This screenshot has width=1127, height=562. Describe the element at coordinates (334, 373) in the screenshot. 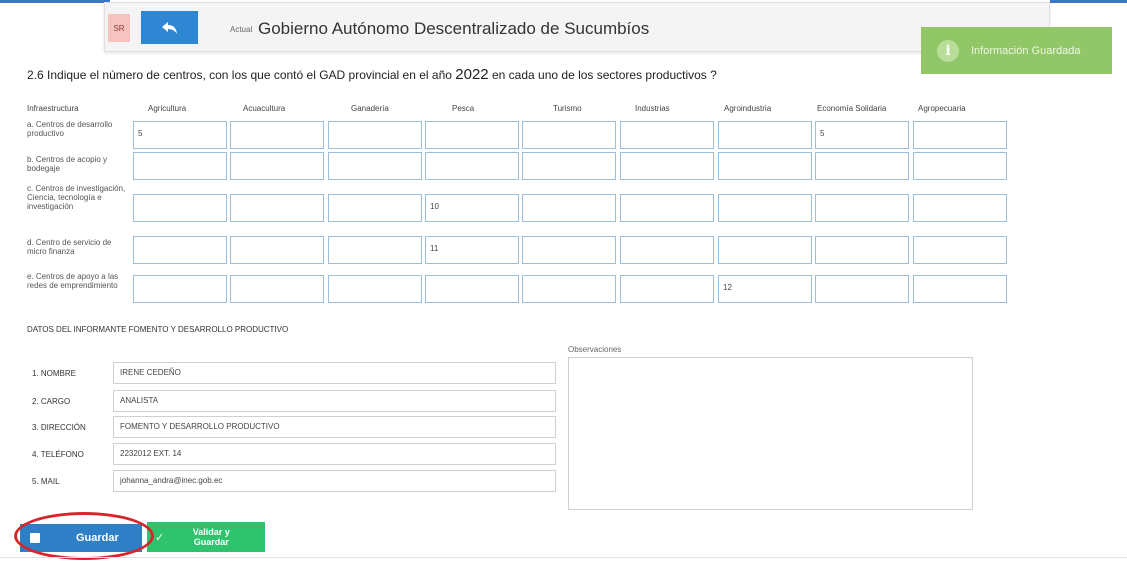

I see `nombre-field: IRENE CEDEÑO` at that location.